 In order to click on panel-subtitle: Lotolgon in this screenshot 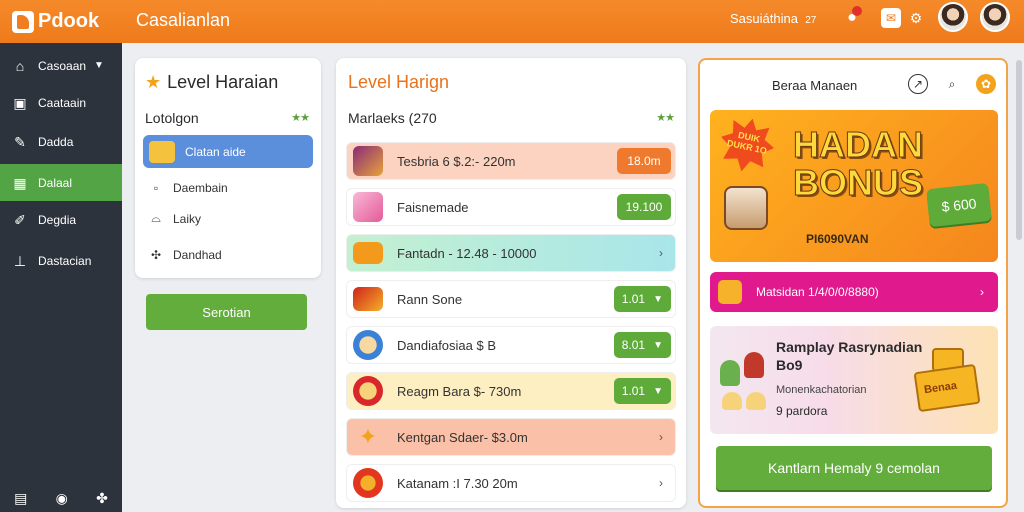, I will do `click(172, 118)`.